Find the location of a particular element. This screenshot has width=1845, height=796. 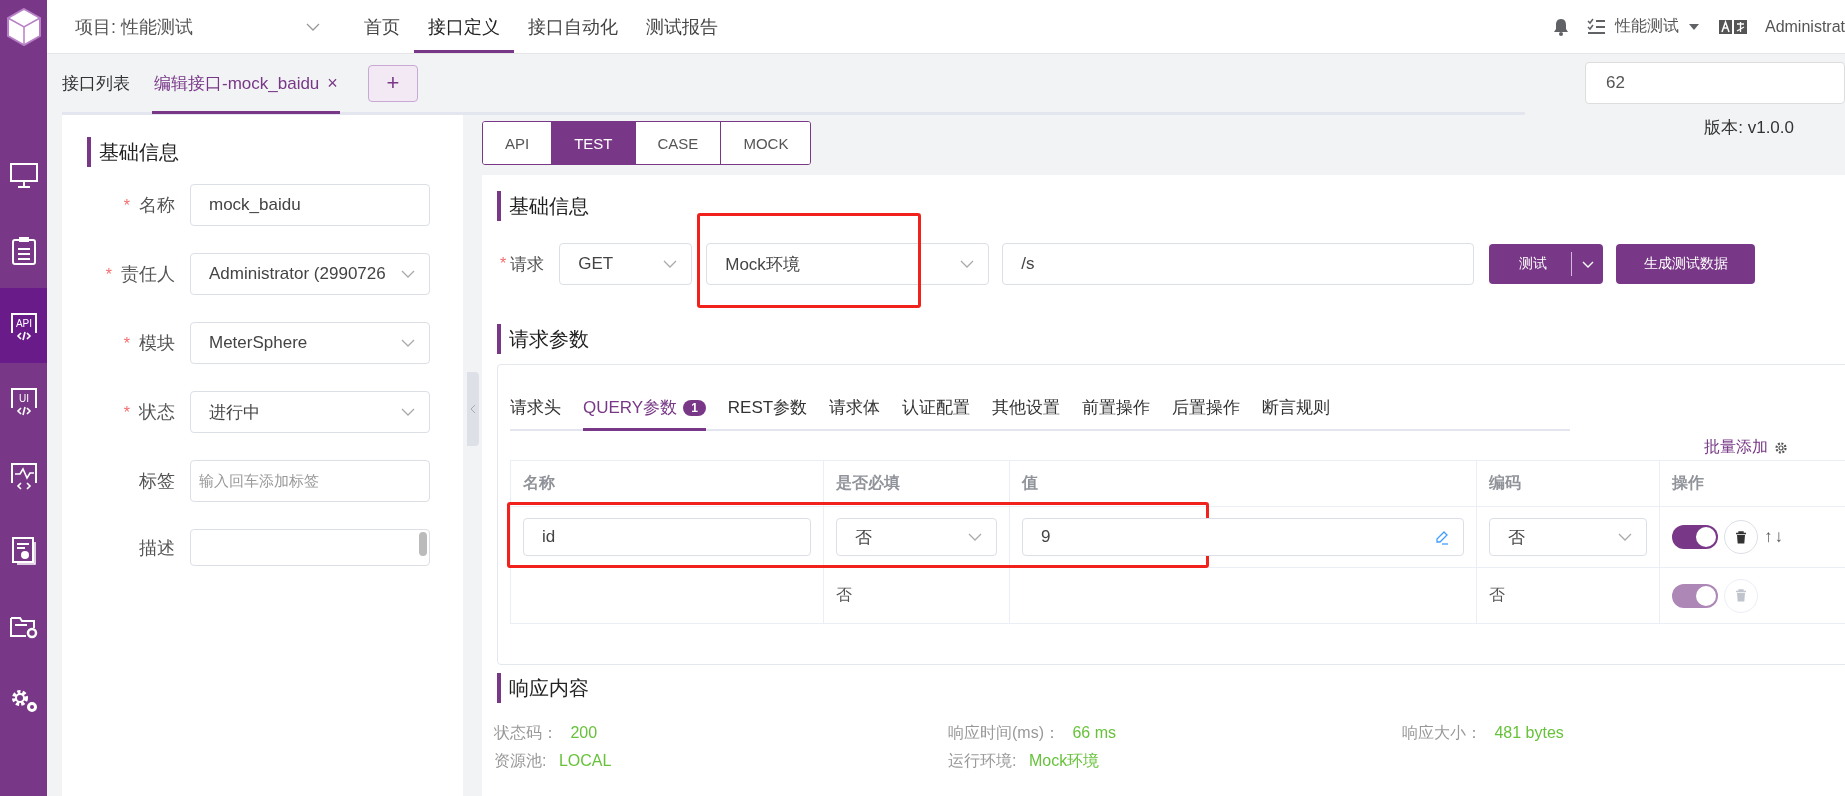

field-label: 状态 is located at coordinates (157, 412).